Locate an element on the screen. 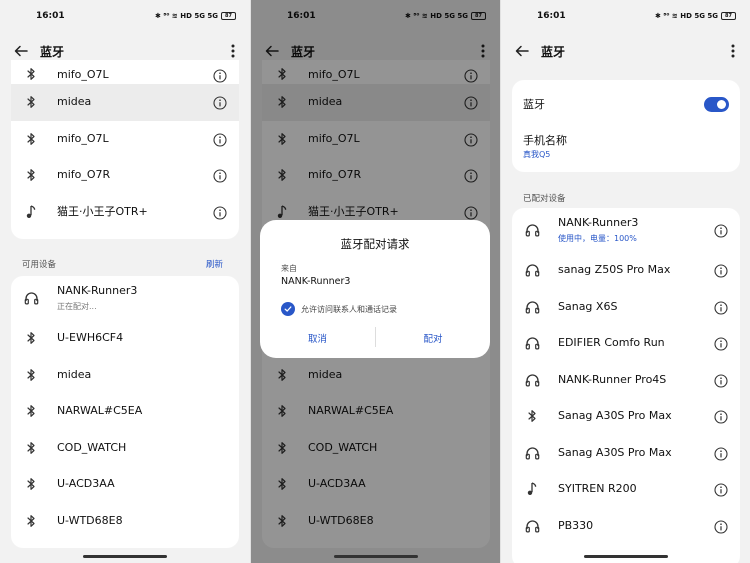  device-row: NANK-Runner Pro4S is located at coordinates (626, 380).